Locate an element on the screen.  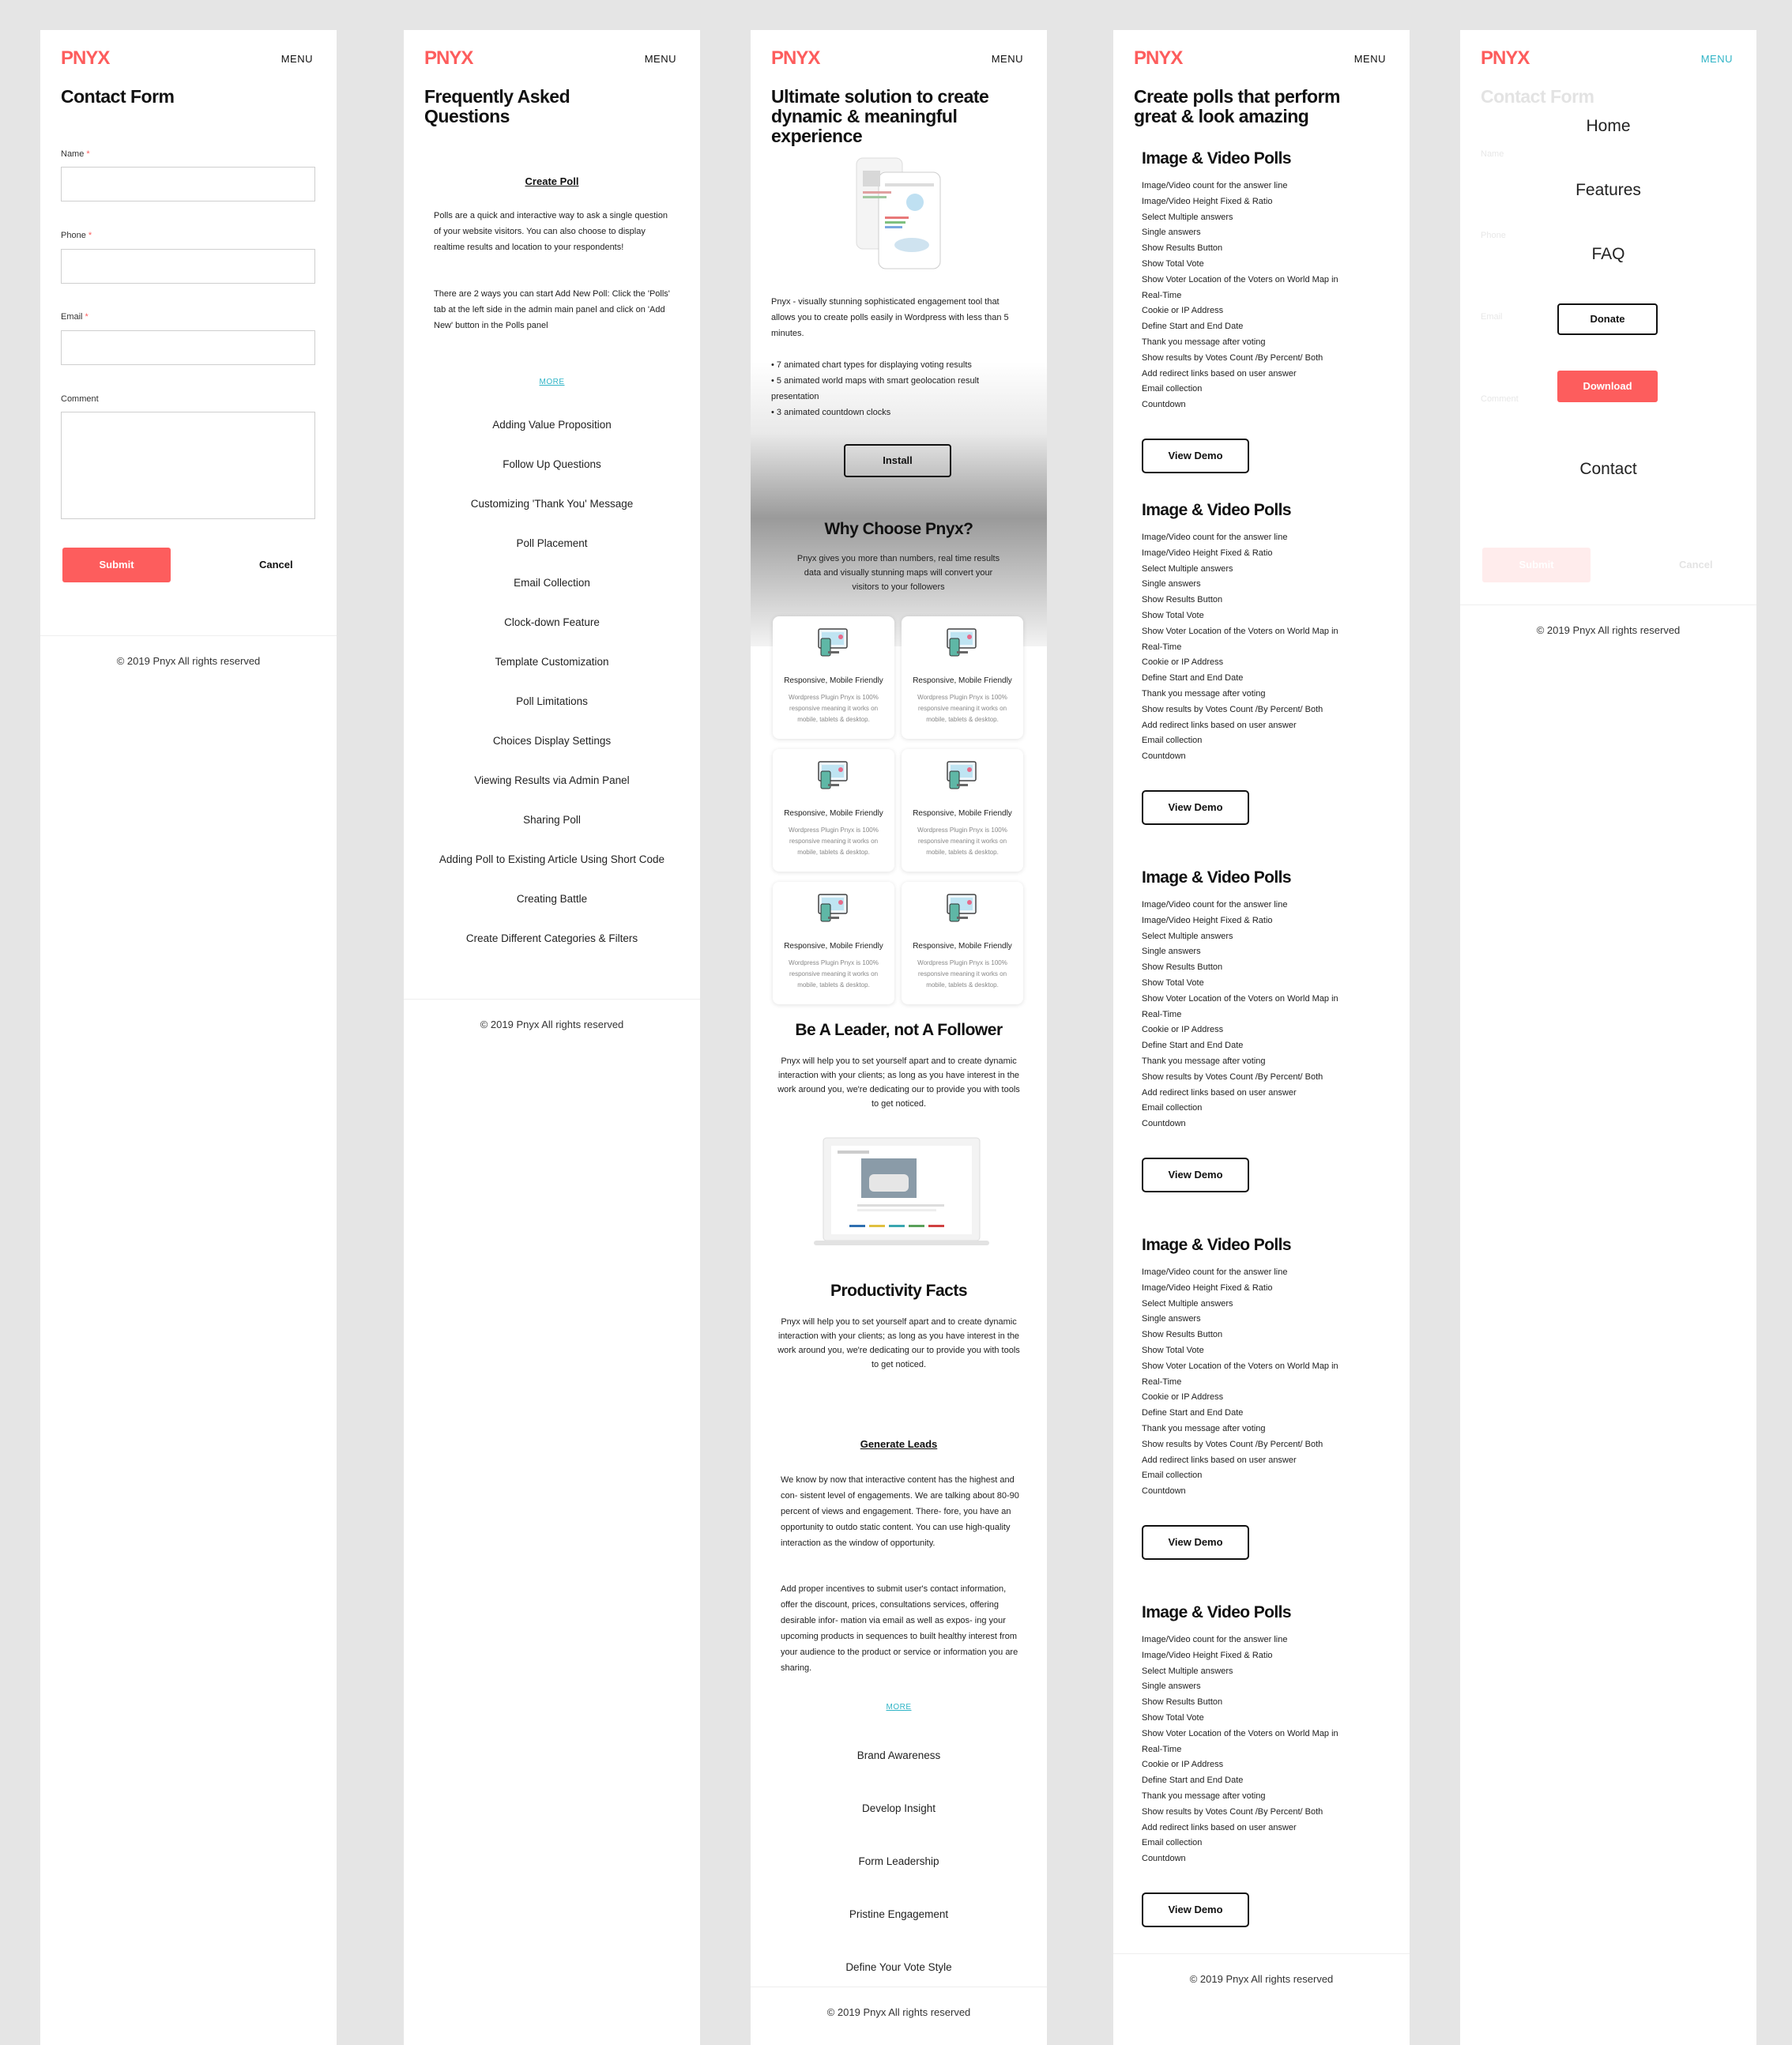
faq-item: Follow Up Questions is located at coordinates (552, 464).